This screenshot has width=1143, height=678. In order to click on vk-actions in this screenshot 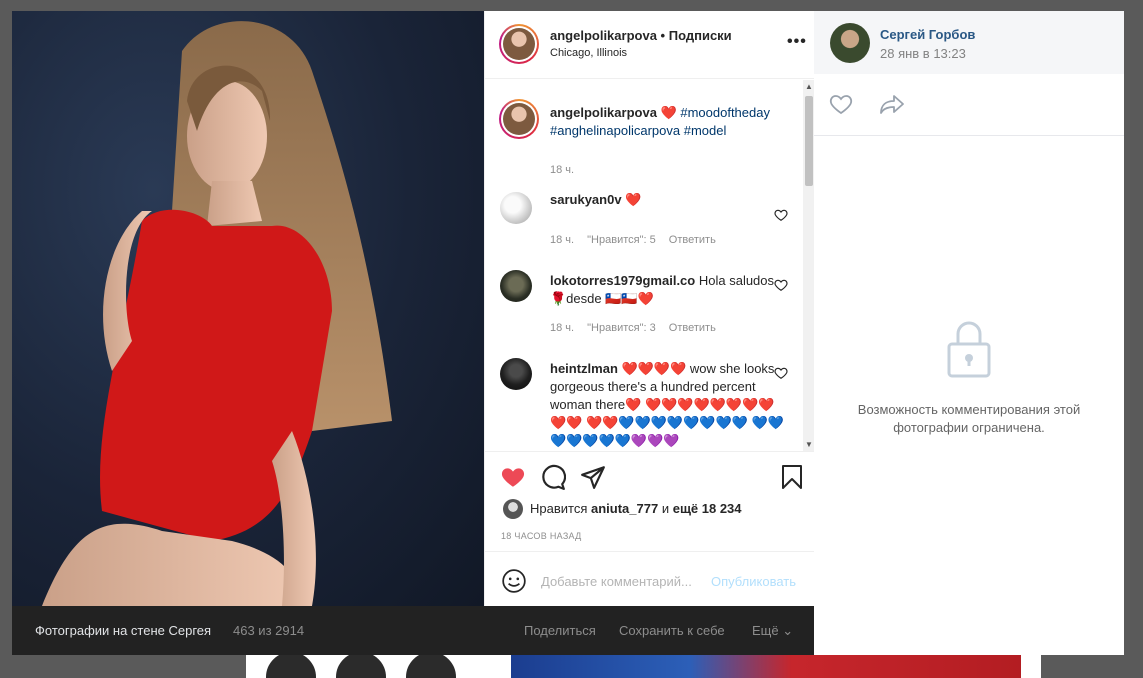, I will do `click(969, 105)`.